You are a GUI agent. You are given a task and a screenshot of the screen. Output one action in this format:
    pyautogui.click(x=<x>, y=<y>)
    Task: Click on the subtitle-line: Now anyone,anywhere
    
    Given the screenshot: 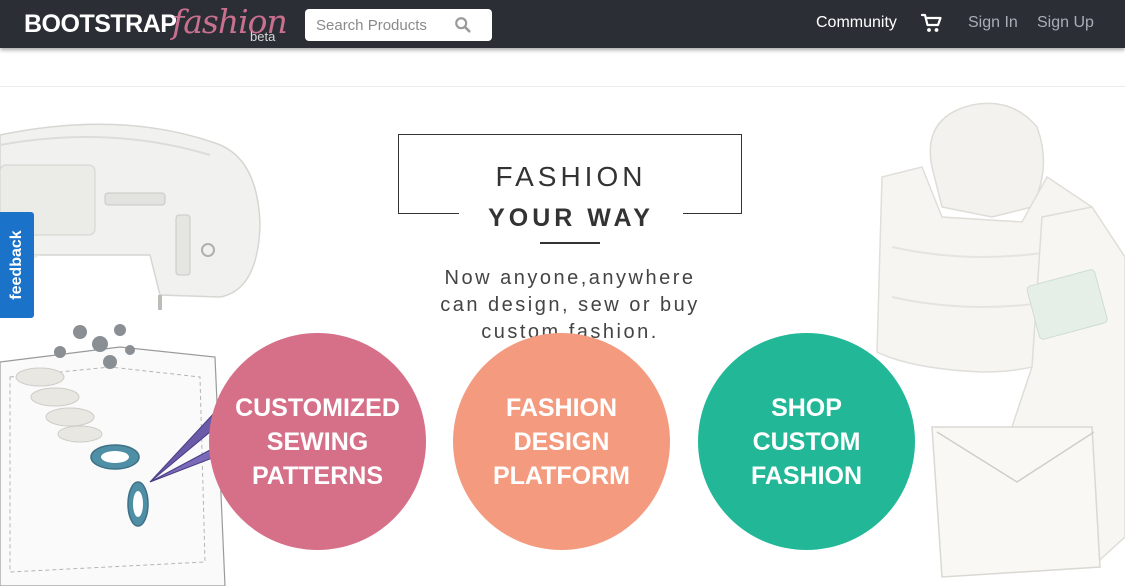 What is the action you would take?
    pyautogui.click(x=570, y=278)
    